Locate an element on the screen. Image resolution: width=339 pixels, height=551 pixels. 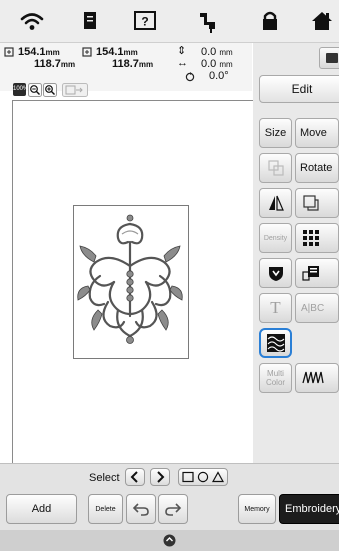
embroidery-button: Embroidery is located at coordinates (309, 509).